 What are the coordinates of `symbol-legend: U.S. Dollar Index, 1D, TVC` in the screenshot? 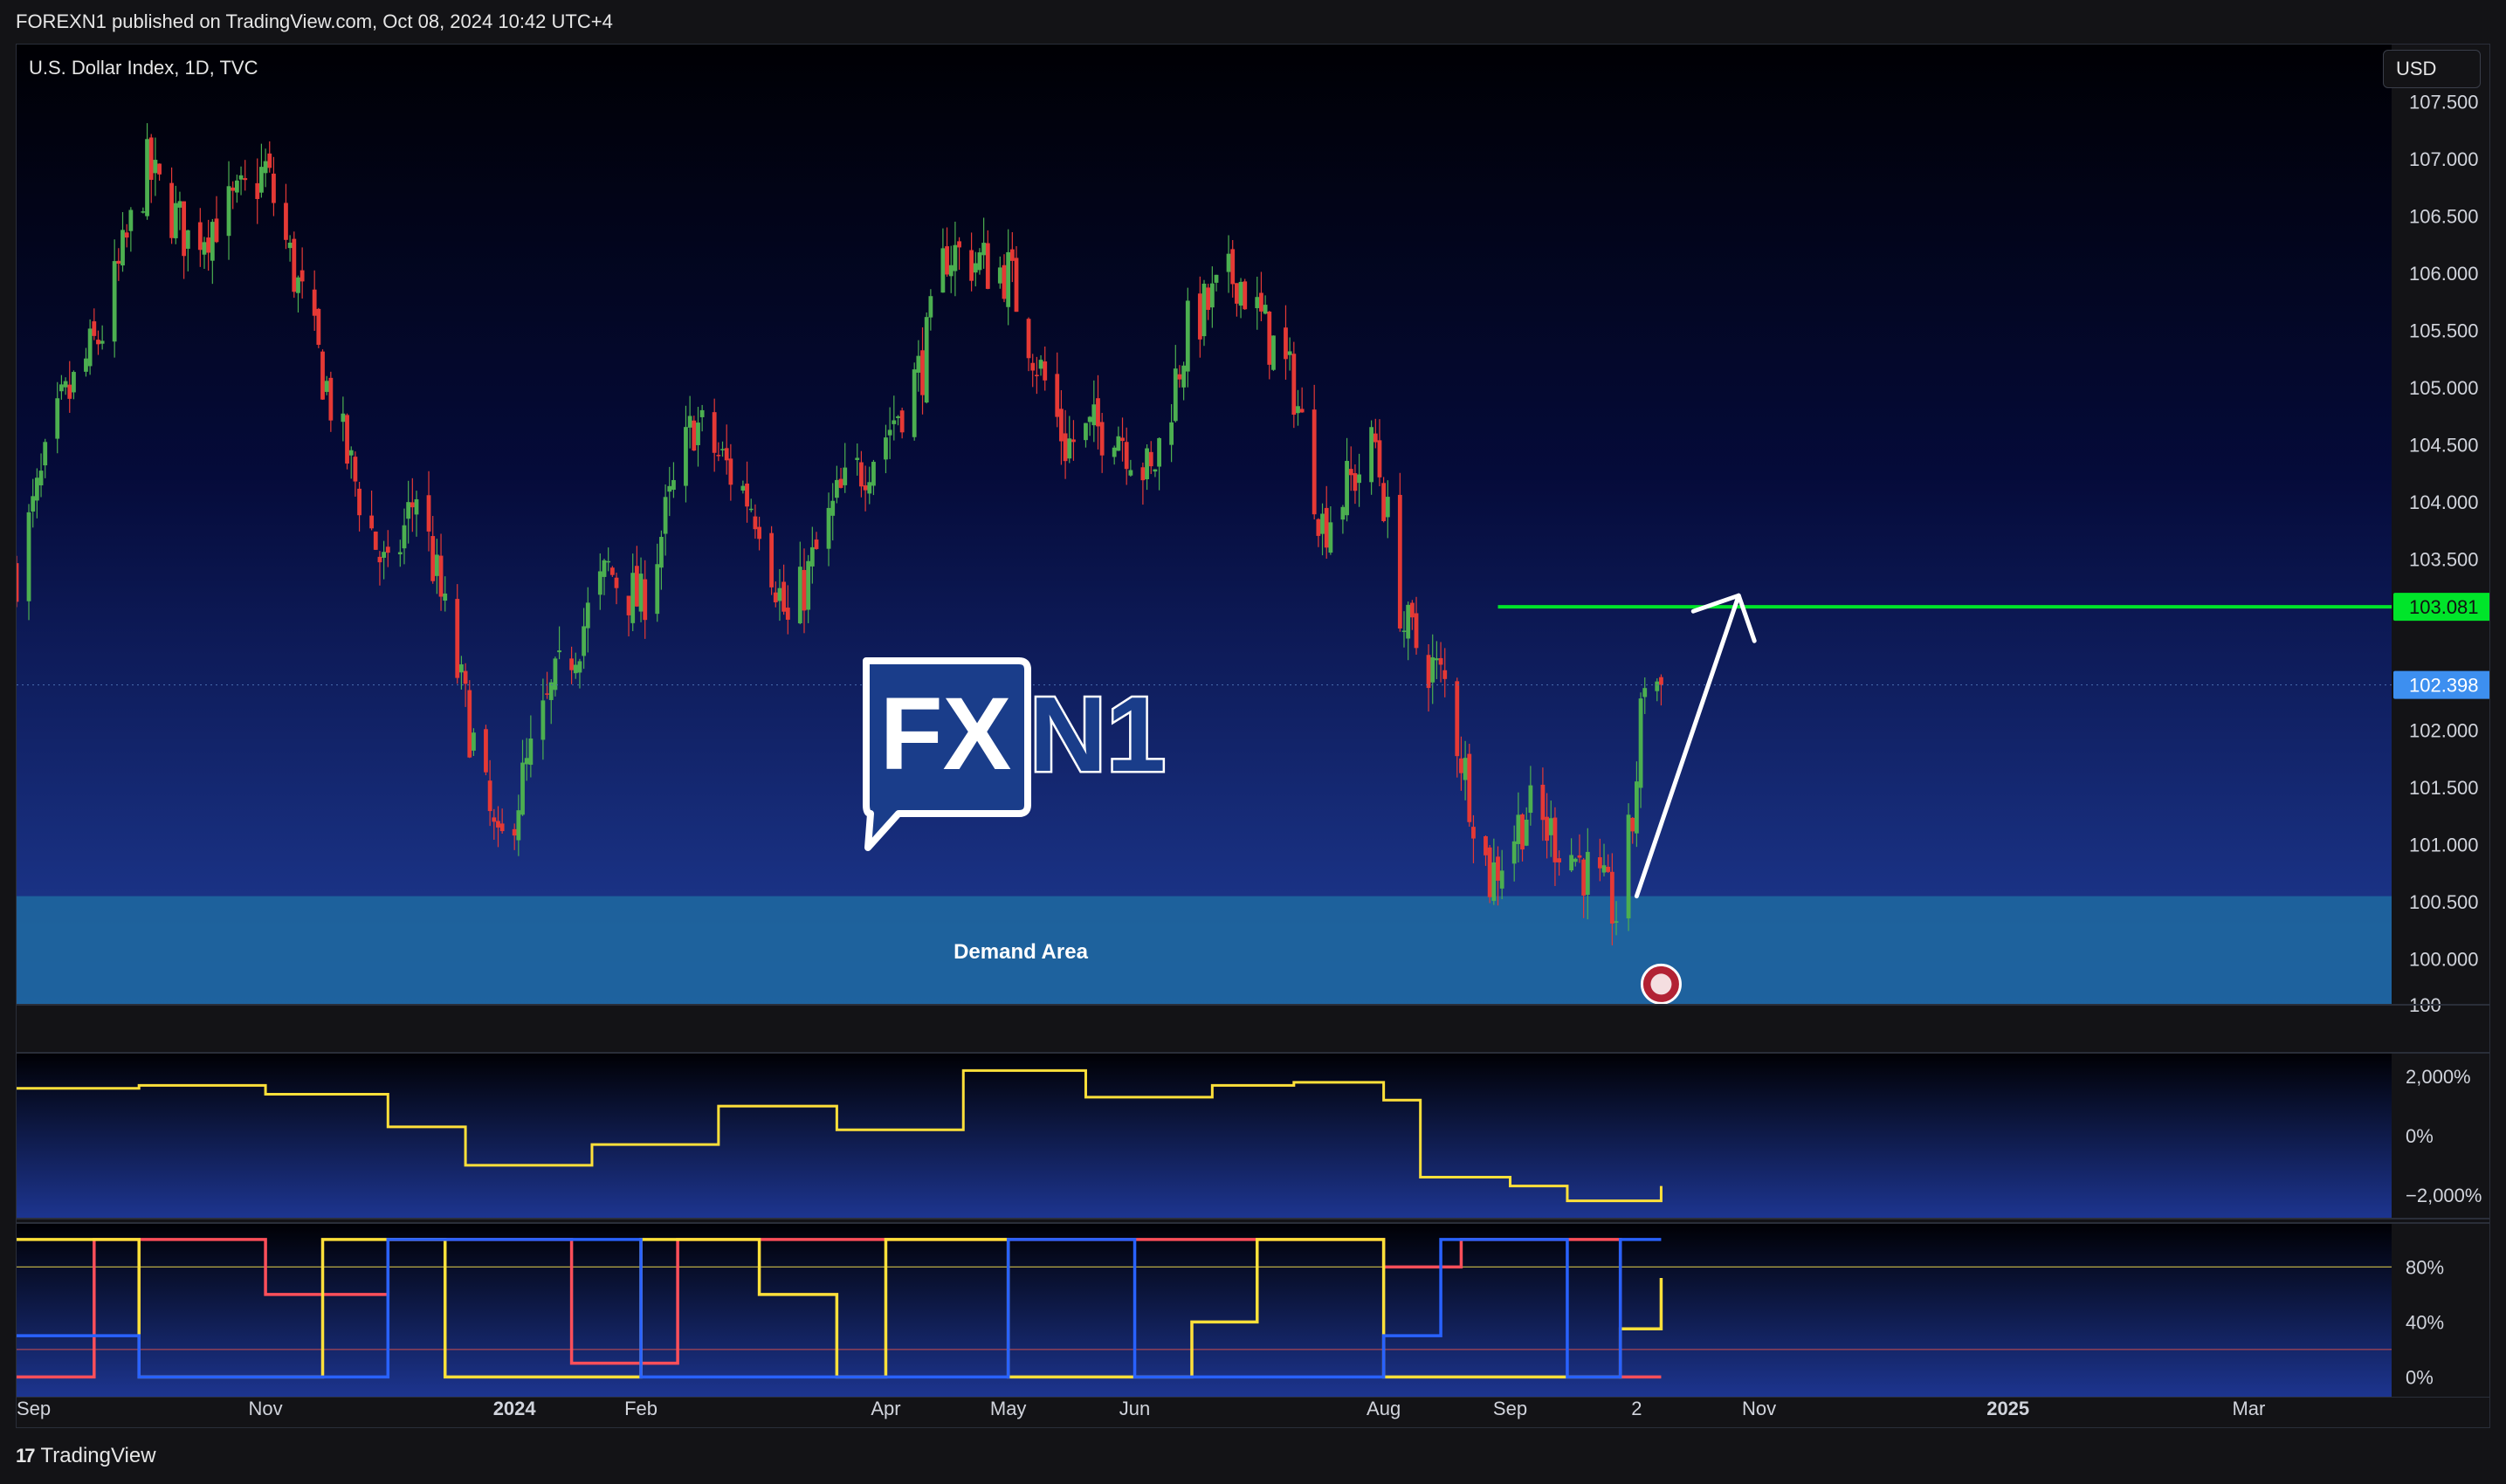 It's located at (143, 68).